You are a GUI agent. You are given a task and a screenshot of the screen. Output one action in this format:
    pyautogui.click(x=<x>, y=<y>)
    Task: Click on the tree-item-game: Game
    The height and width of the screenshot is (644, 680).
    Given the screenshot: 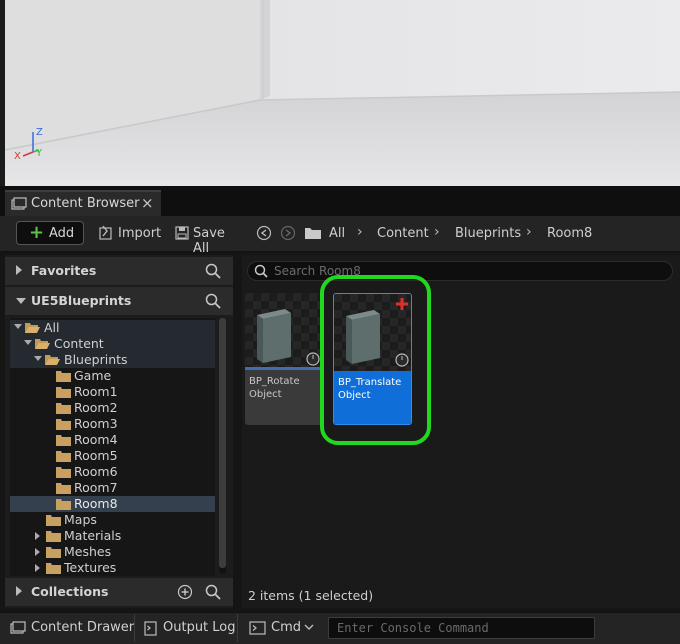 What is the action you would take?
    pyautogui.click(x=112, y=376)
    